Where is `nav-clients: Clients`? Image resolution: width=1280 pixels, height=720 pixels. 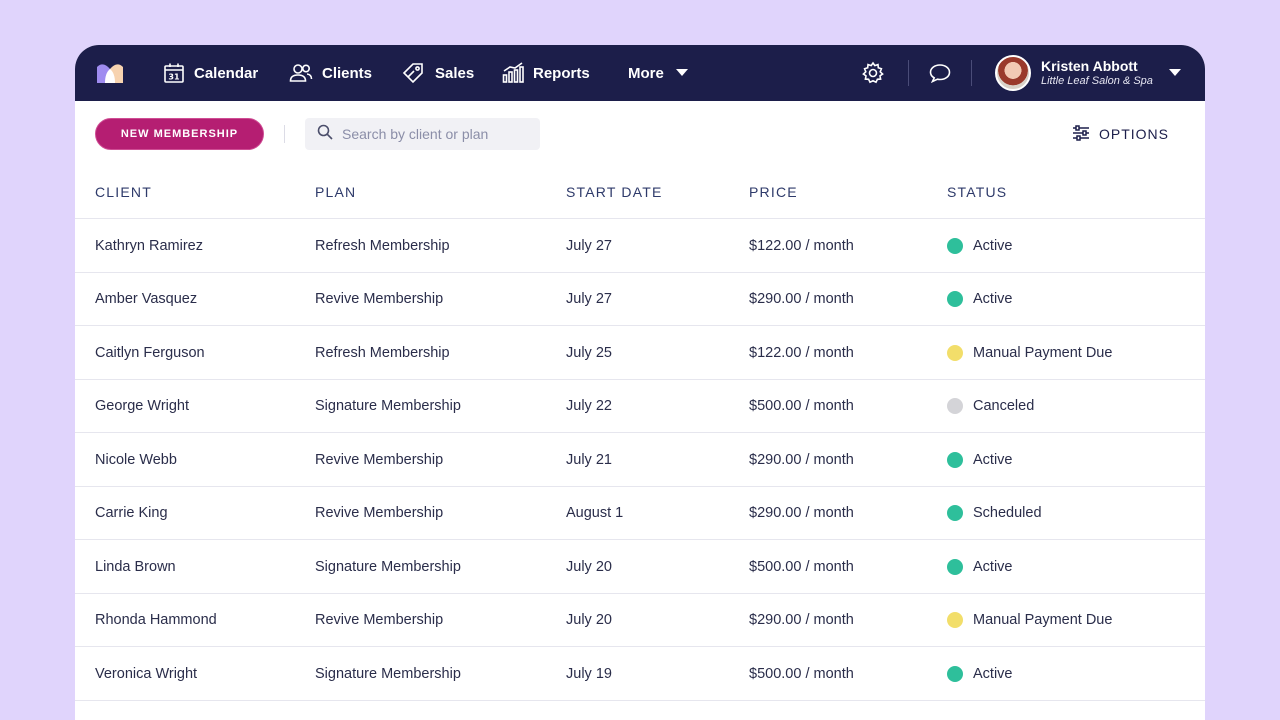
nav-clients: Clients is located at coordinates (330, 73).